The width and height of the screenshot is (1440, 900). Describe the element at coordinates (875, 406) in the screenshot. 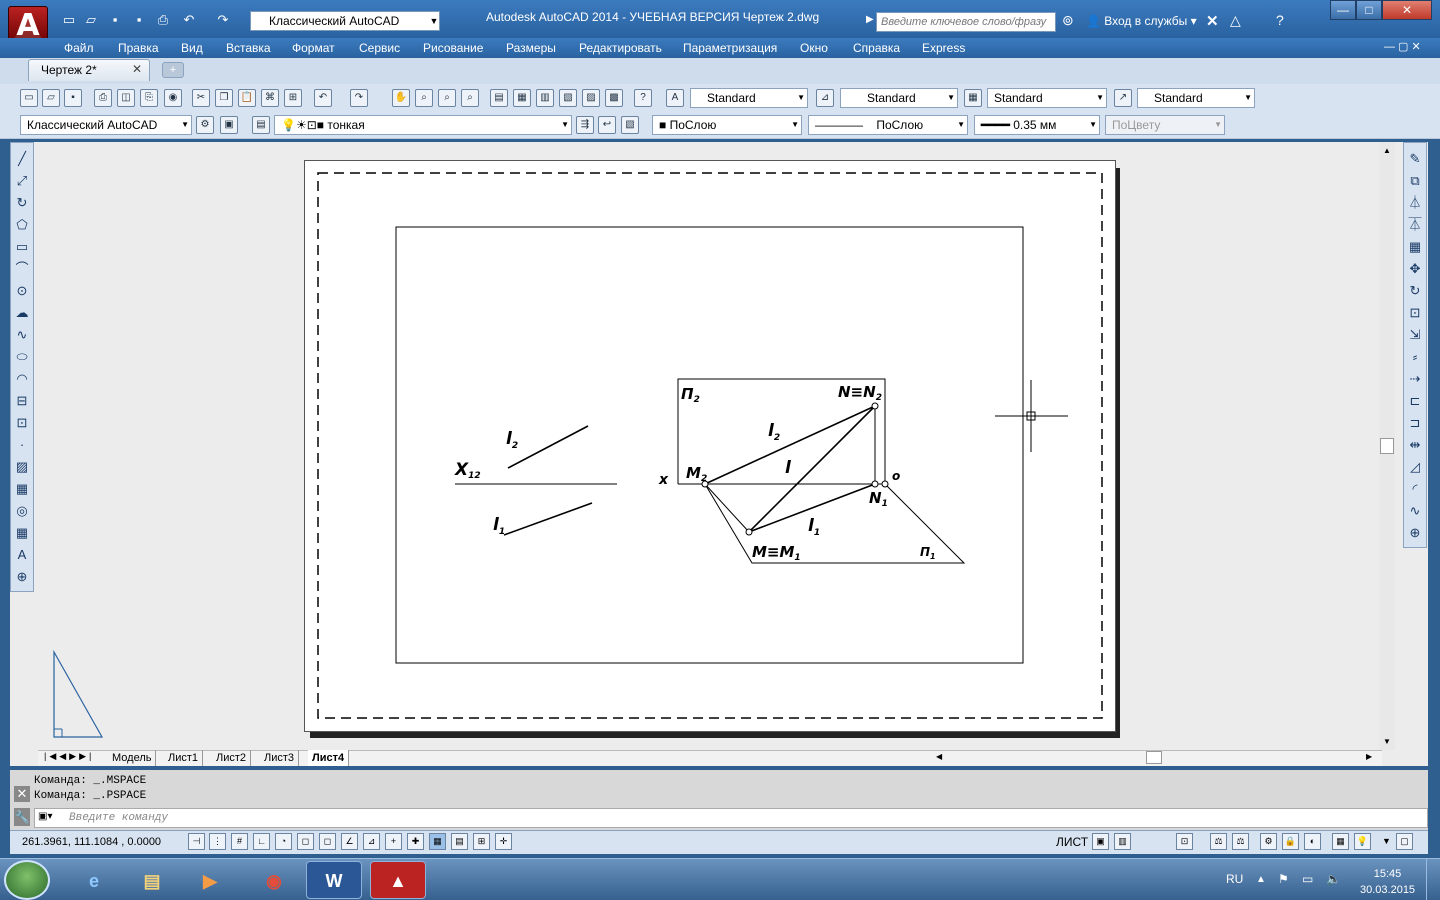

I see `point-n2` at that location.